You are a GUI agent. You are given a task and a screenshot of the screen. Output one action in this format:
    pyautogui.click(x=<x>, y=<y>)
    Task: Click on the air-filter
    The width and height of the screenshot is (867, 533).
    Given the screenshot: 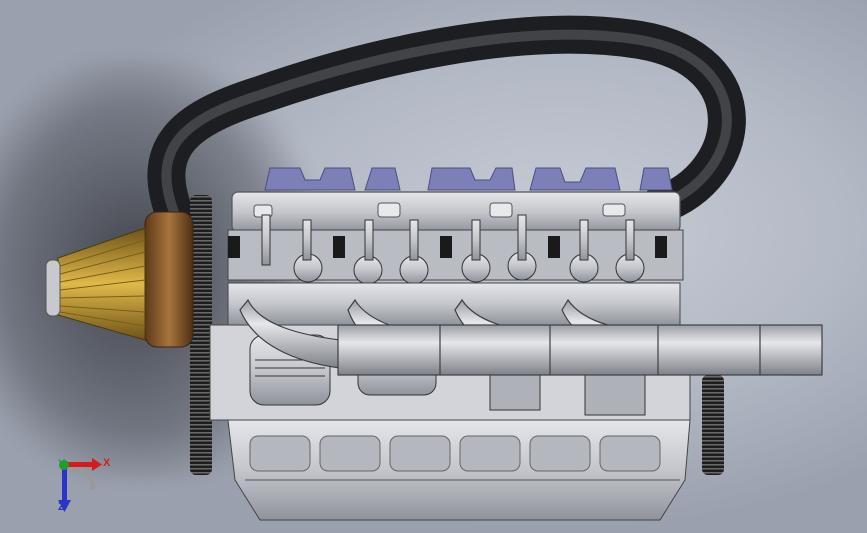 What is the action you would take?
    pyautogui.click(x=95, y=284)
    